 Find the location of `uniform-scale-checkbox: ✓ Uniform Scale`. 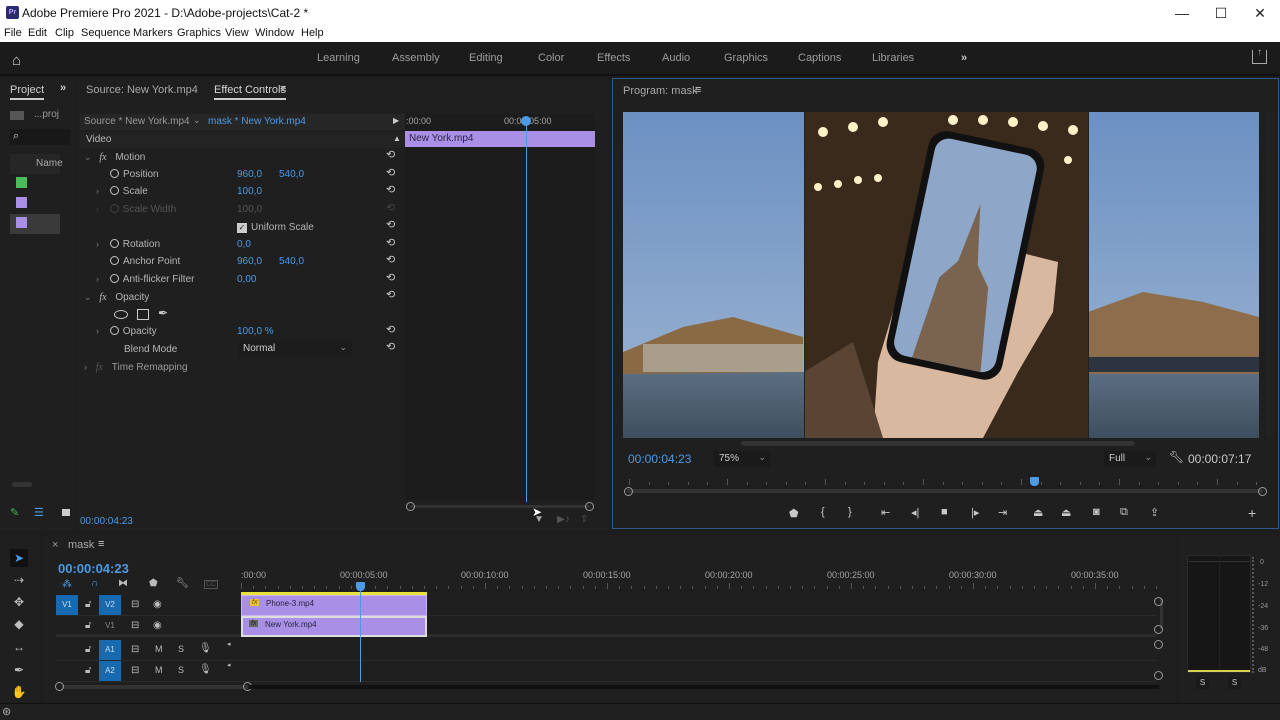

uniform-scale-checkbox: ✓ Uniform Scale is located at coordinates (275, 227).